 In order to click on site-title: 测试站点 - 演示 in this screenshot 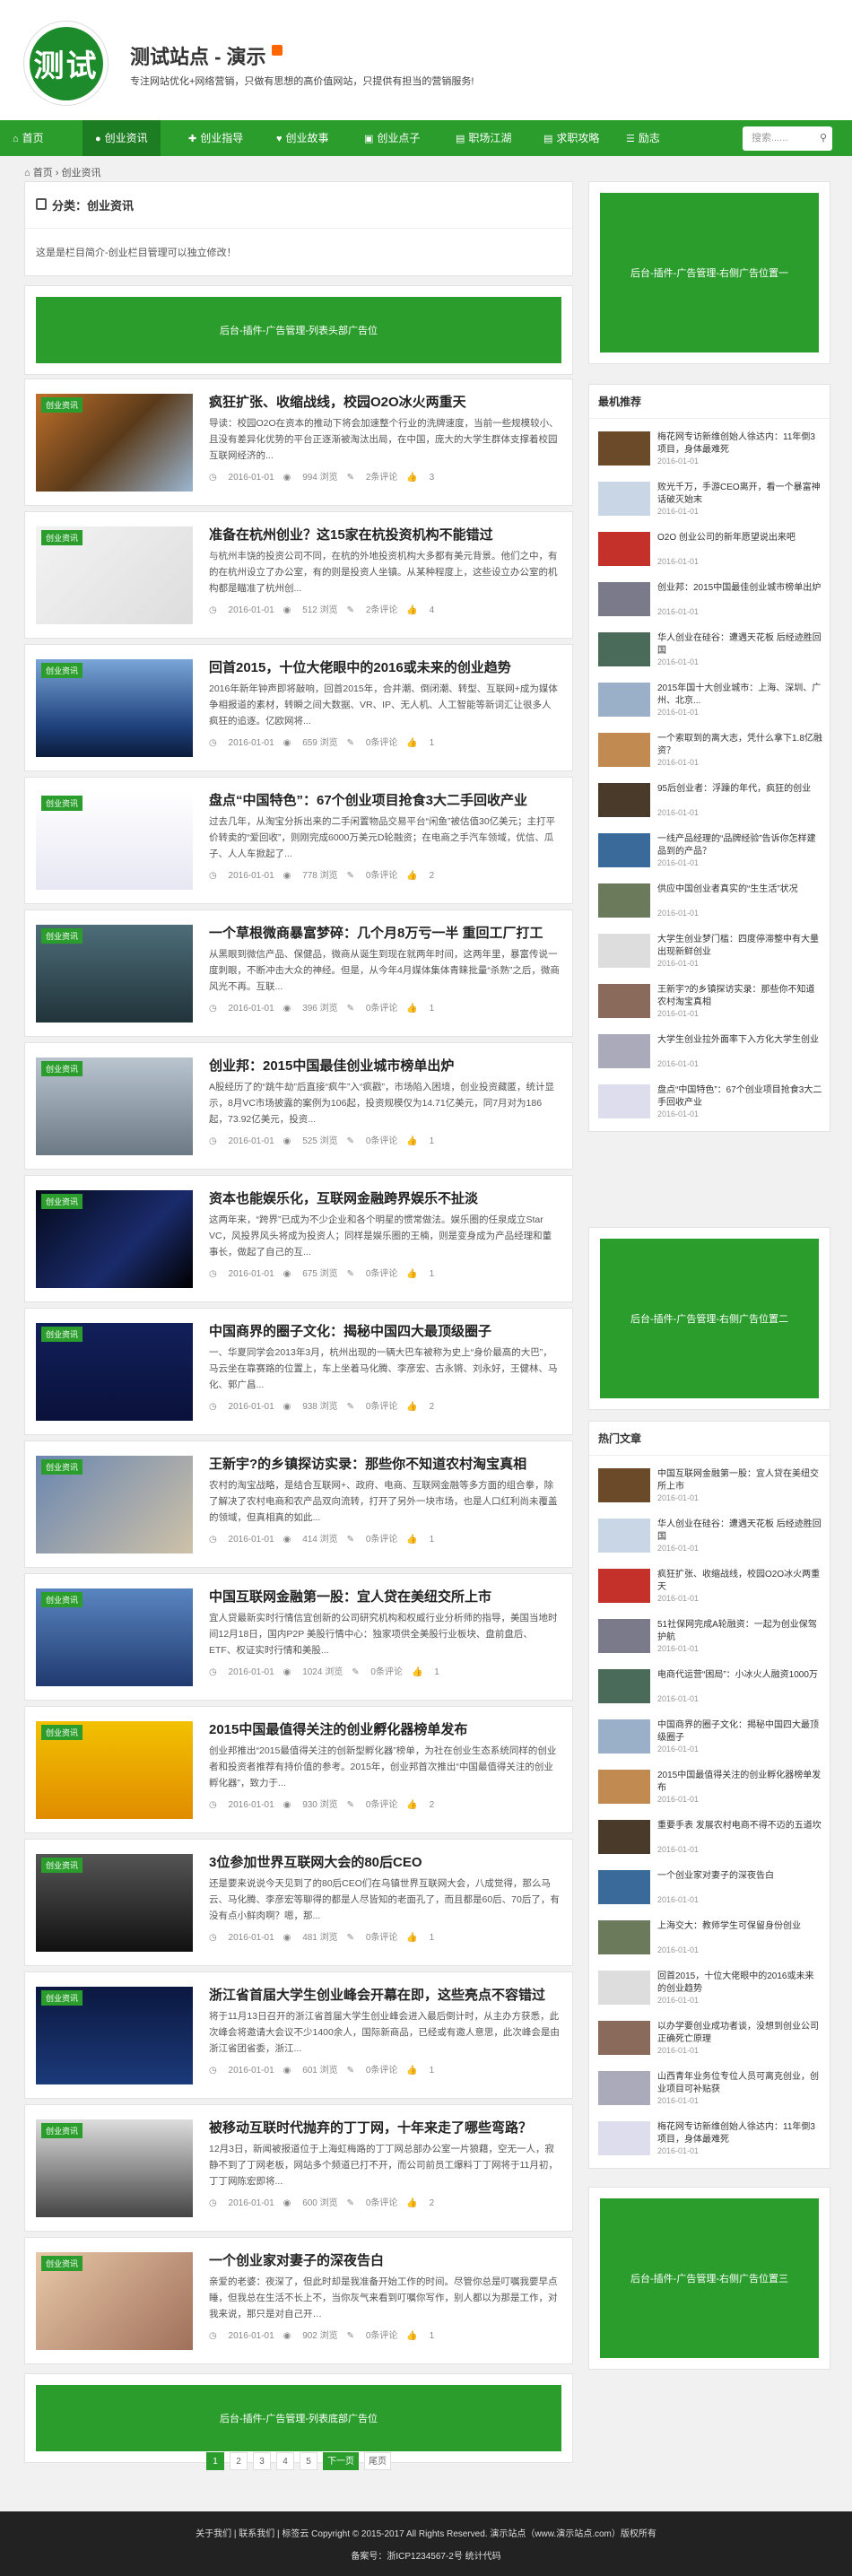, I will do `click(206, 55)`.